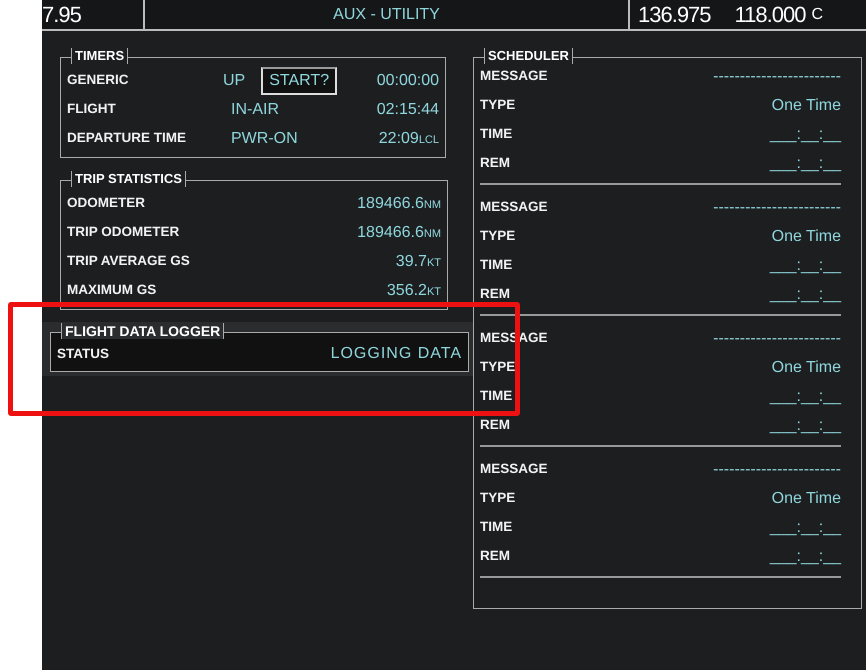  What do you see at coordinates (418, 262) in the screenshot?
I see `stat-value: 39.7KT` at bounding box center [418, 262].